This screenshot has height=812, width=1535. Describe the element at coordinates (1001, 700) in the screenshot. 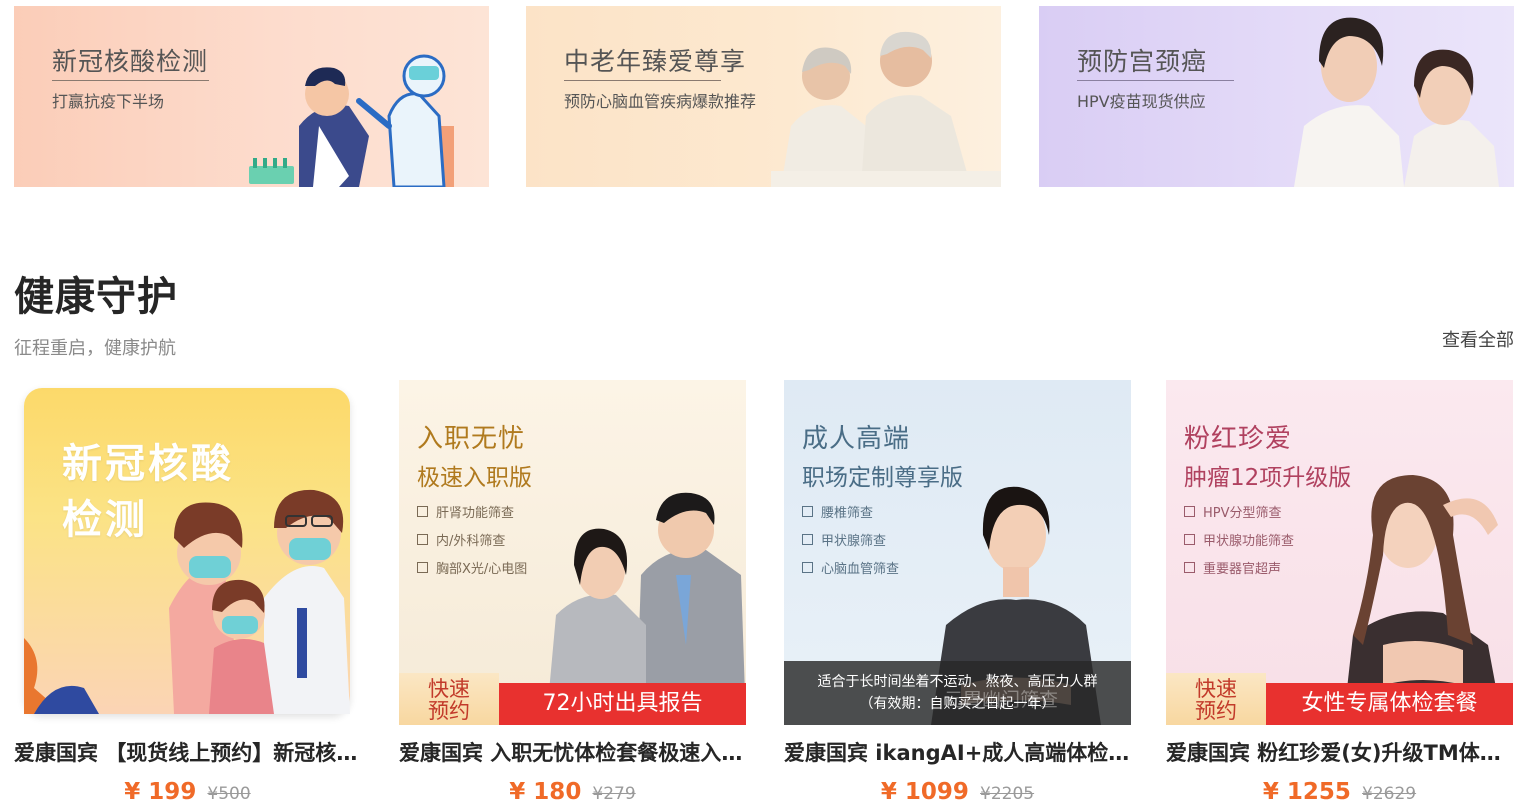

I see `ghost-text: 元胃幽门筛查` at that location.